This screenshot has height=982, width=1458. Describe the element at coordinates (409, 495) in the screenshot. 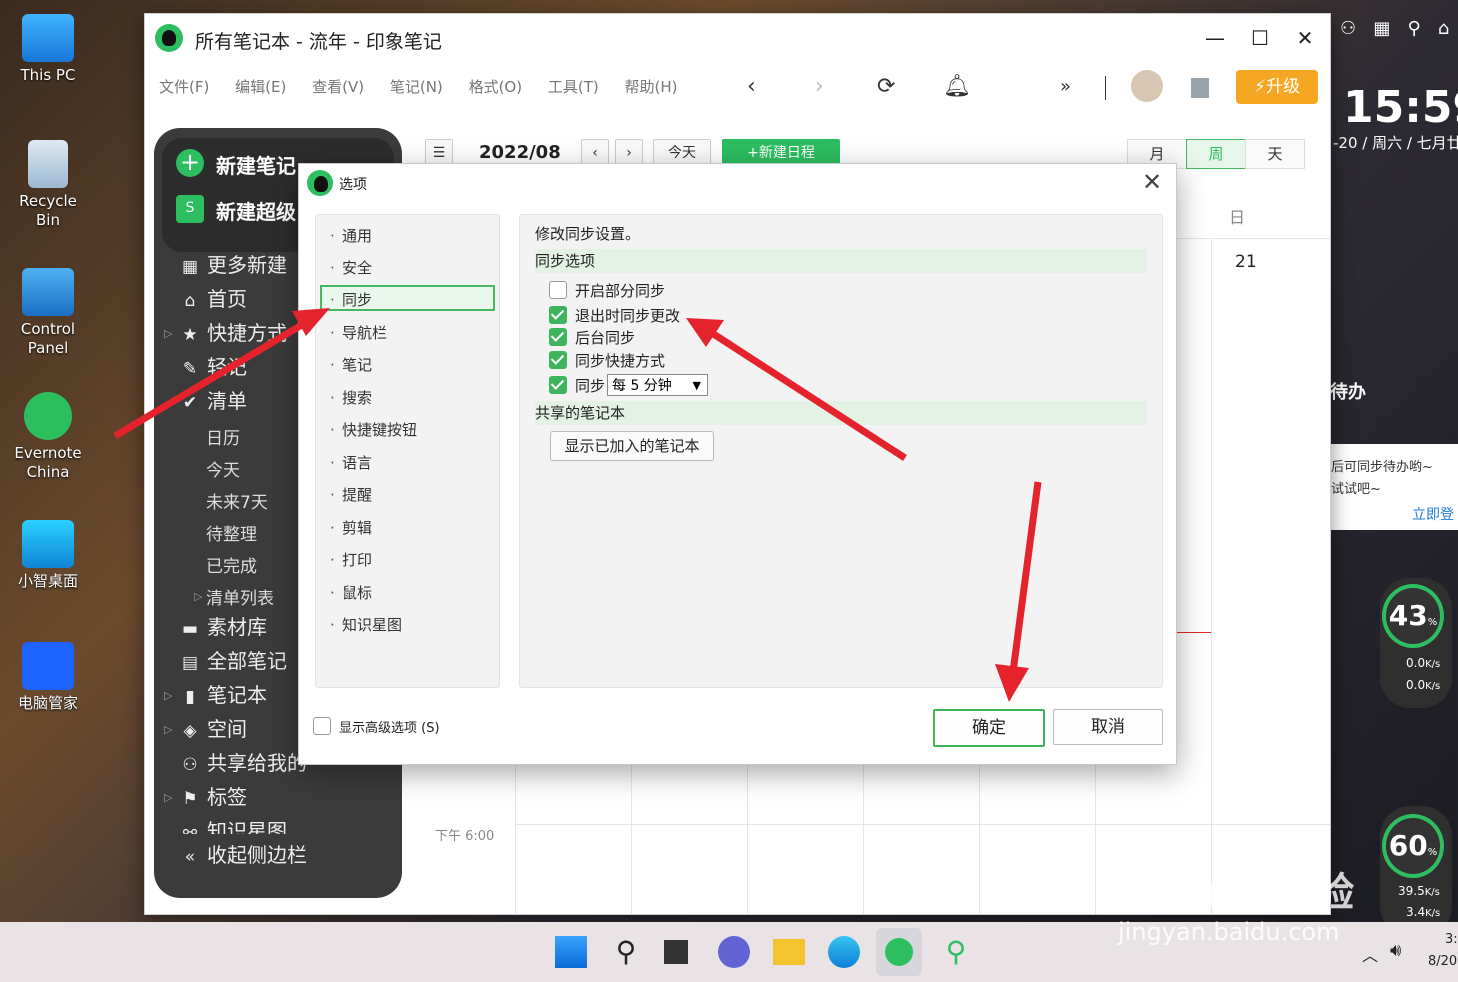

I see `category-reminders: 提醒` at that location.